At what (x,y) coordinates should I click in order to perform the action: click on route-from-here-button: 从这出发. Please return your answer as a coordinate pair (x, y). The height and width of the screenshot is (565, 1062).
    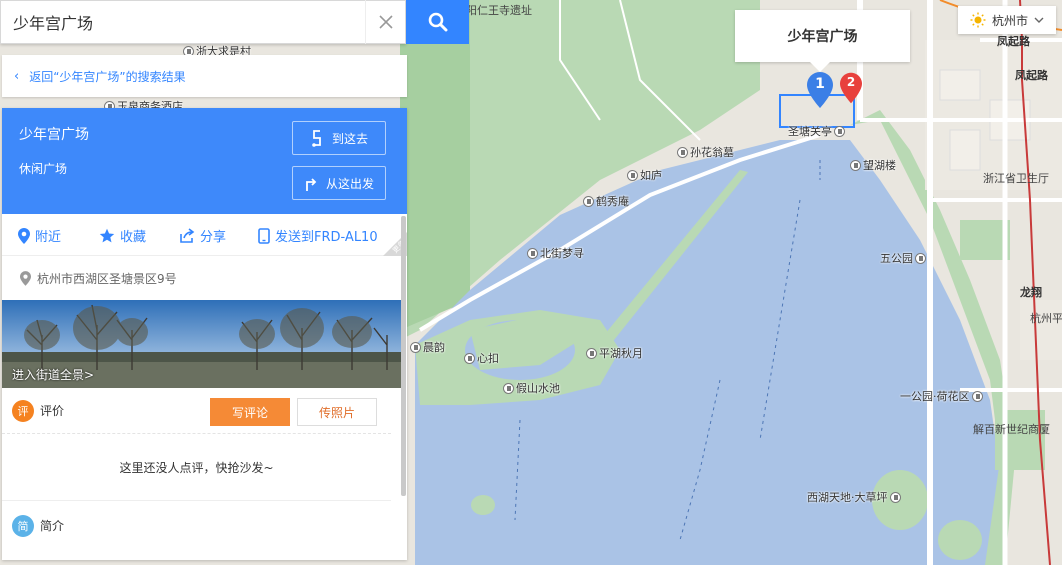
    Looking at the image, I should click on (339, 183).